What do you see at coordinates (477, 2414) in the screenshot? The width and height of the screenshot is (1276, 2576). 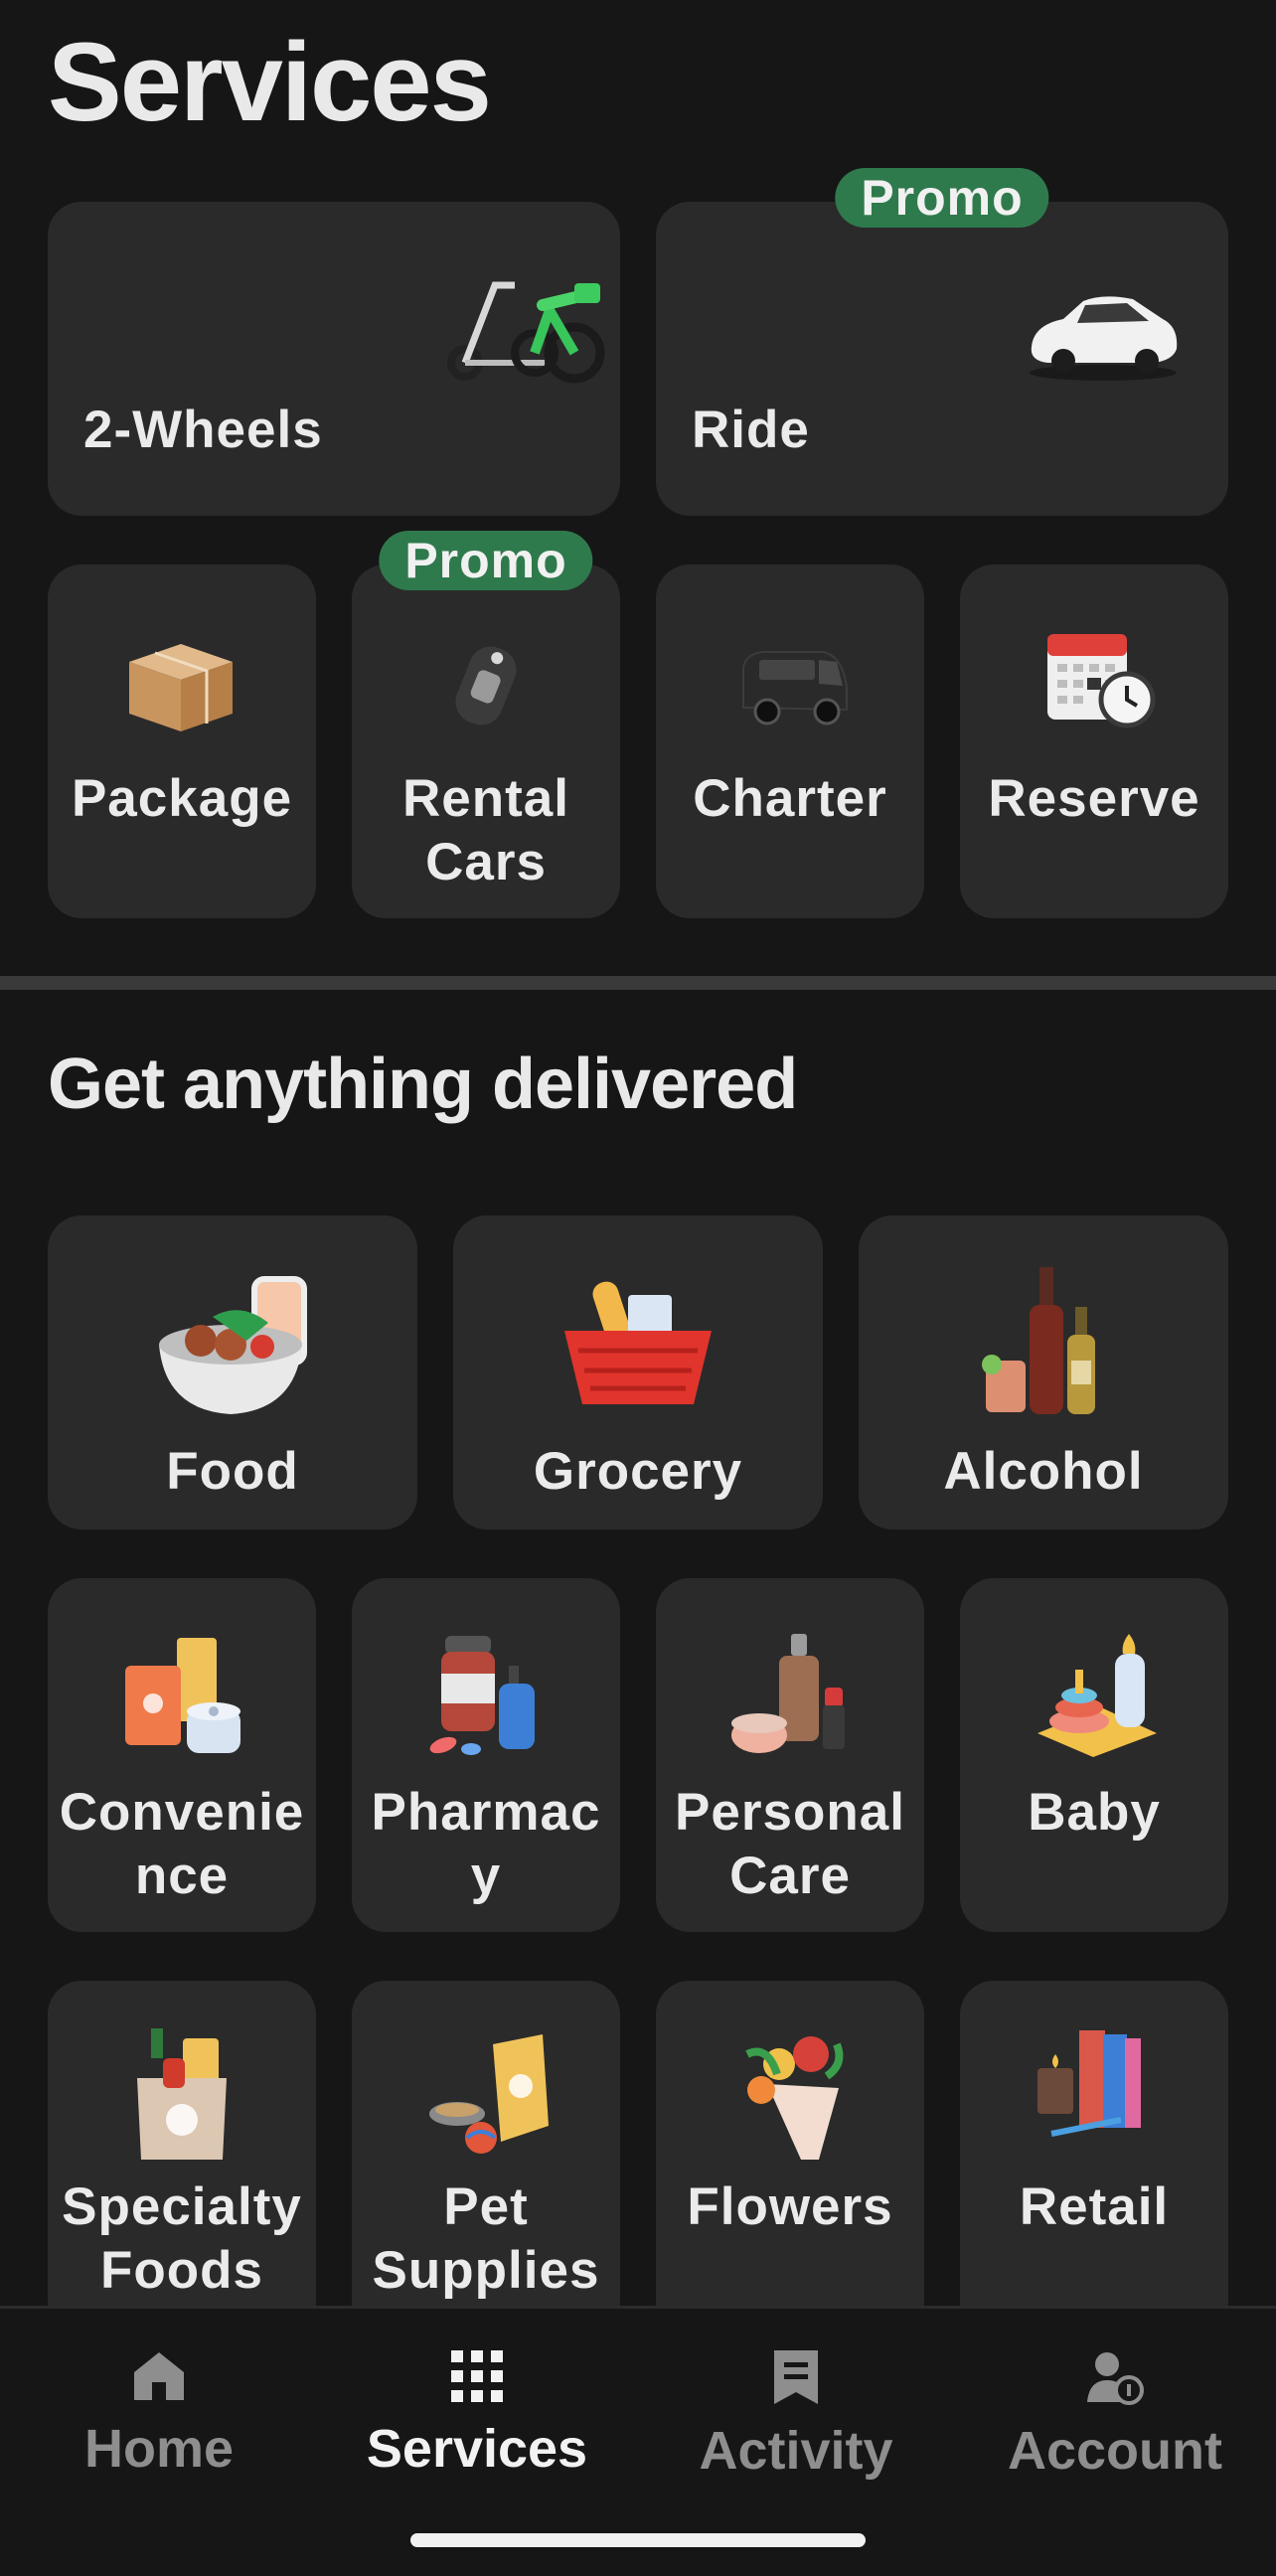 I see `nav-services: Services` at bounding box center [477, 2414].